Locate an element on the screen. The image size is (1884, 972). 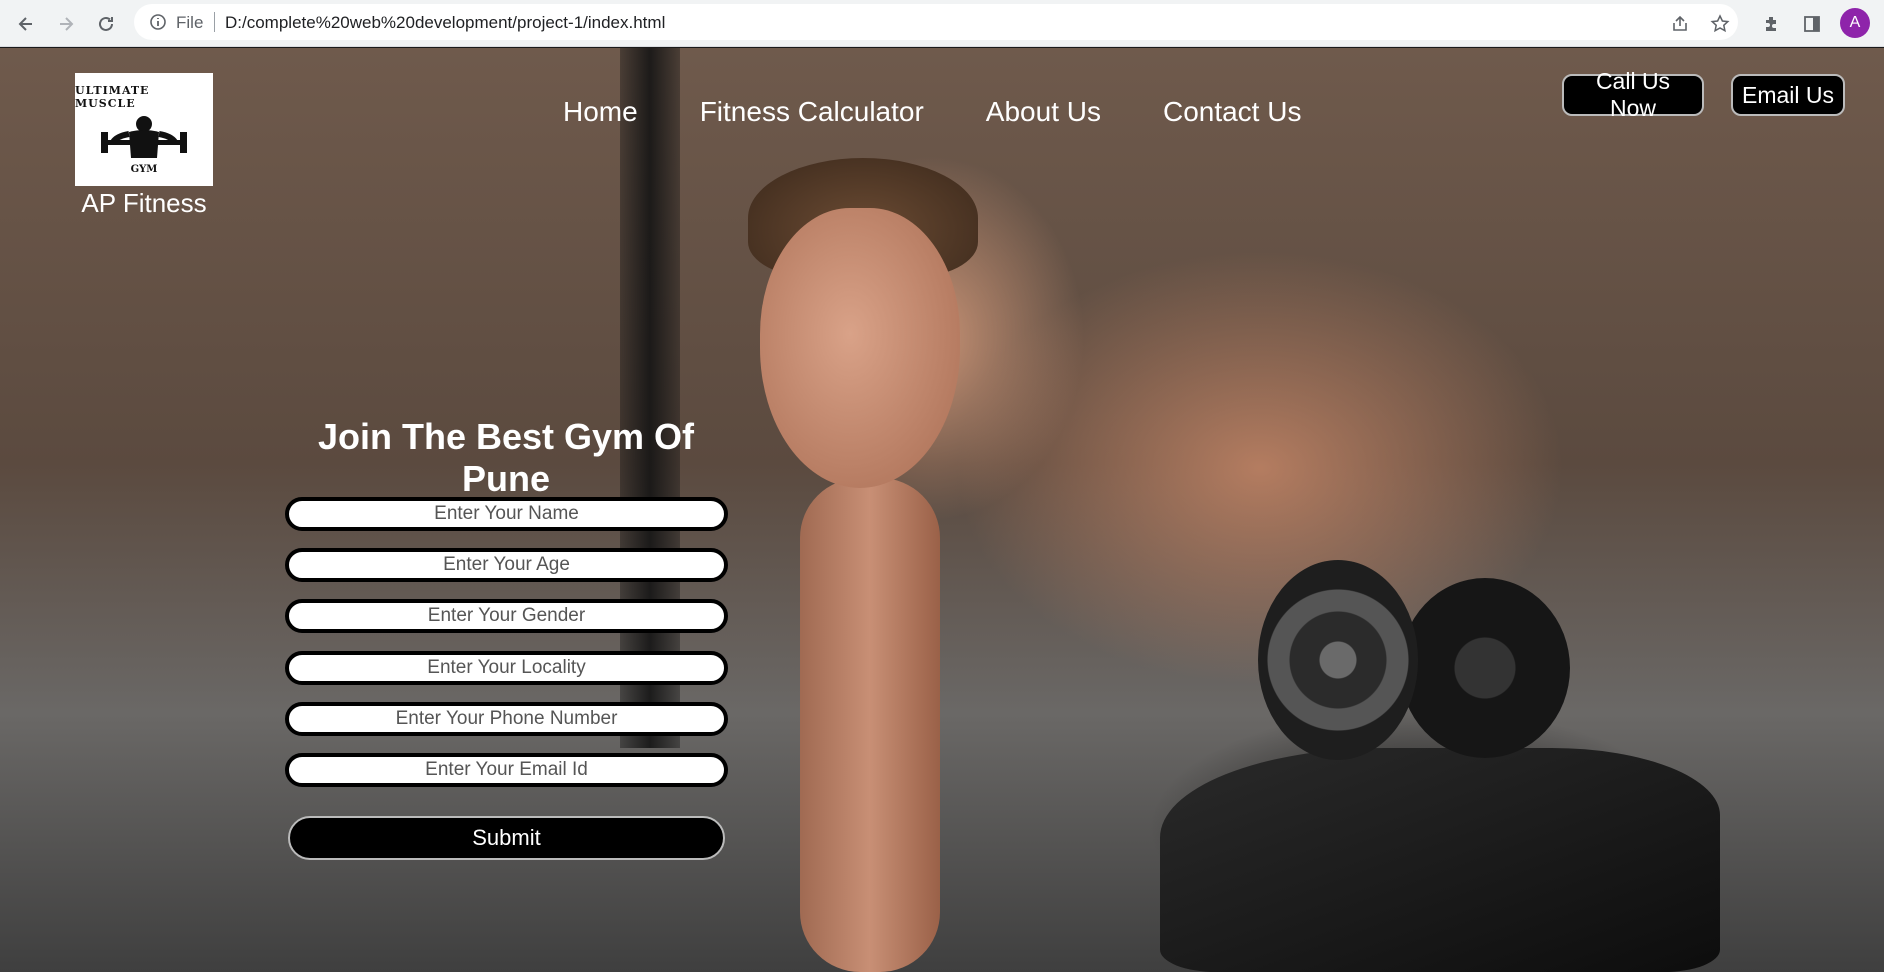
address-divider is located at coordinates (214, 22).